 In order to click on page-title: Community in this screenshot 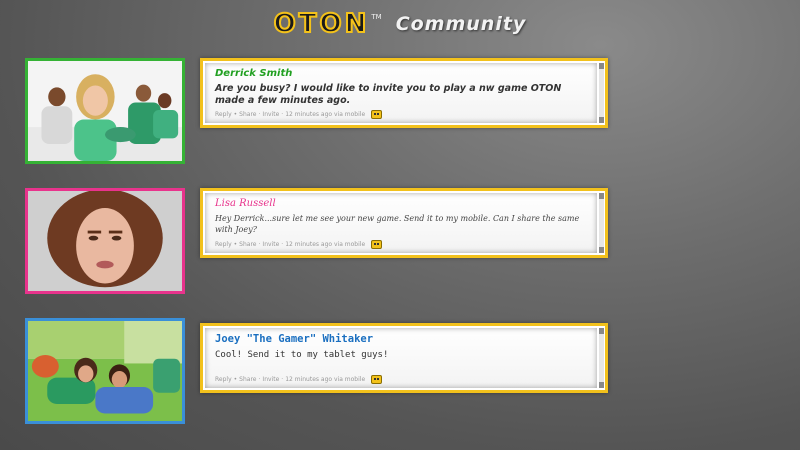, I will do `click(461, 24)`.